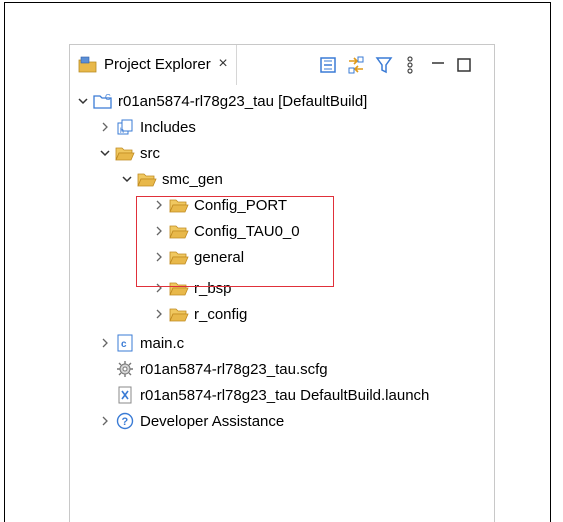 This screenshot has width=563, height=522. I want to click on c-source-file-icon: c, so click(125, 343).